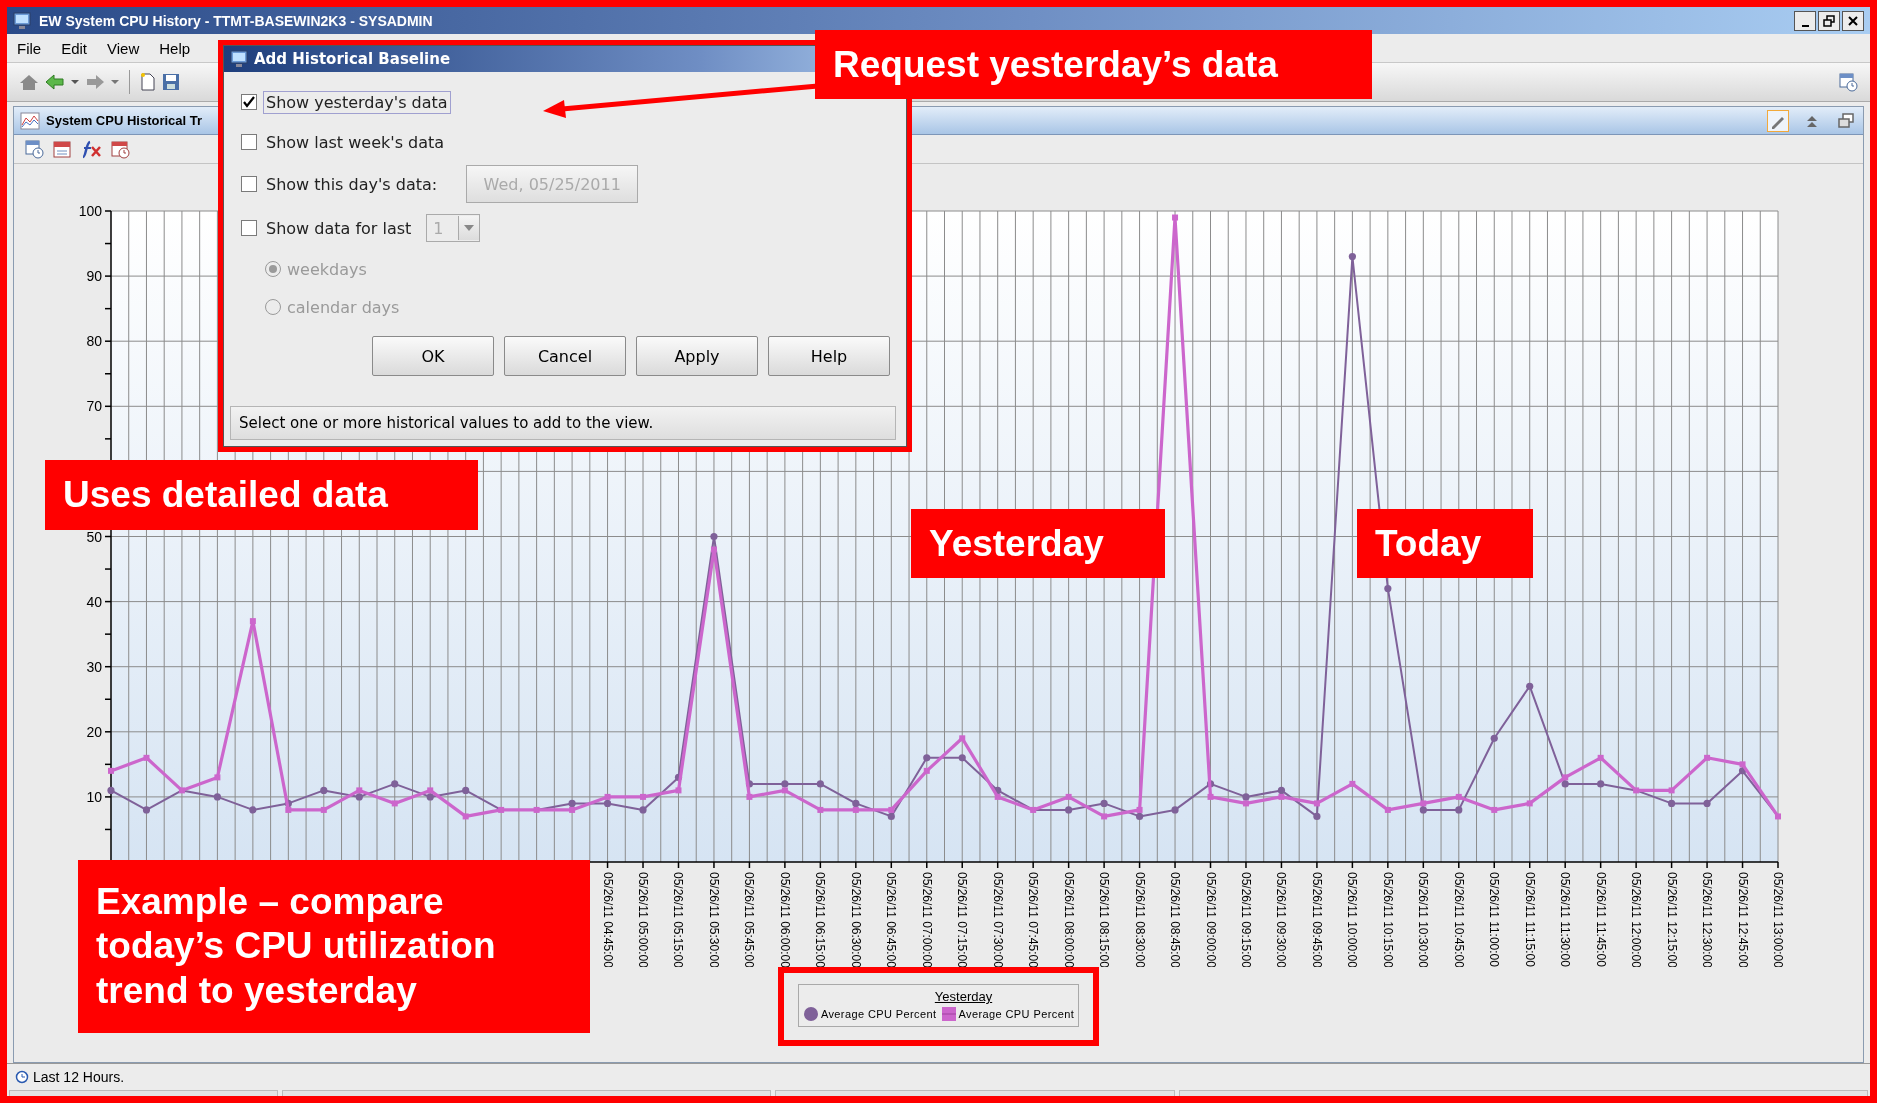 The image size is (1877, 1103). Describe the element at coordinates (29, 82) in the screenshot. I see `home-icon` at that location.